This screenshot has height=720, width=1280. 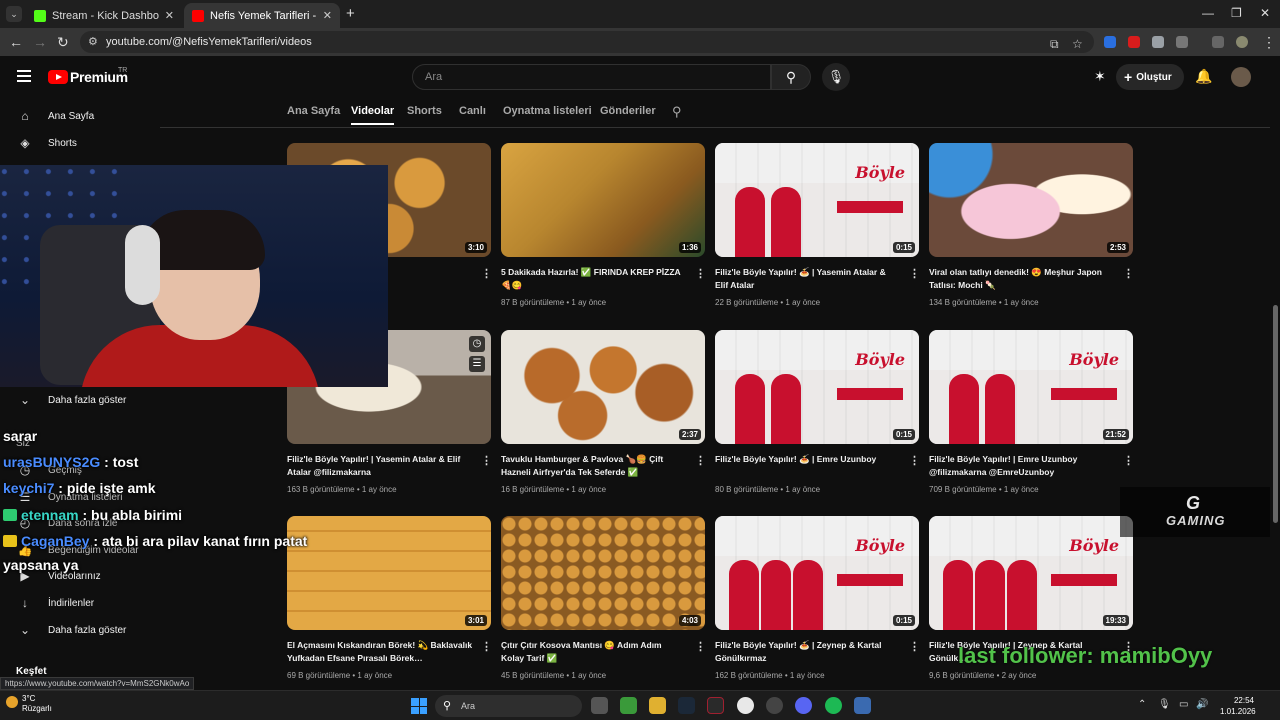 What do you see at coordinates (591, 77) in the screenshot?
I see `search-input: Ara` at bounding box center [591, 77].